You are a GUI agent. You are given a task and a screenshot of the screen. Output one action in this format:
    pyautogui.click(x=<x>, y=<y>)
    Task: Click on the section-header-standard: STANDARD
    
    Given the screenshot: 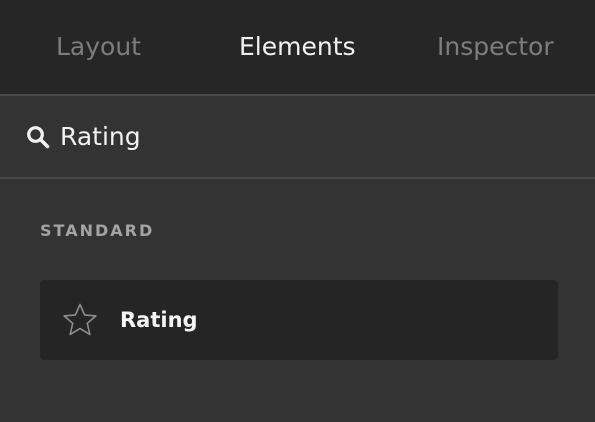 What is the action you would take?
    pyautogui.click(x=97, y=230)
    